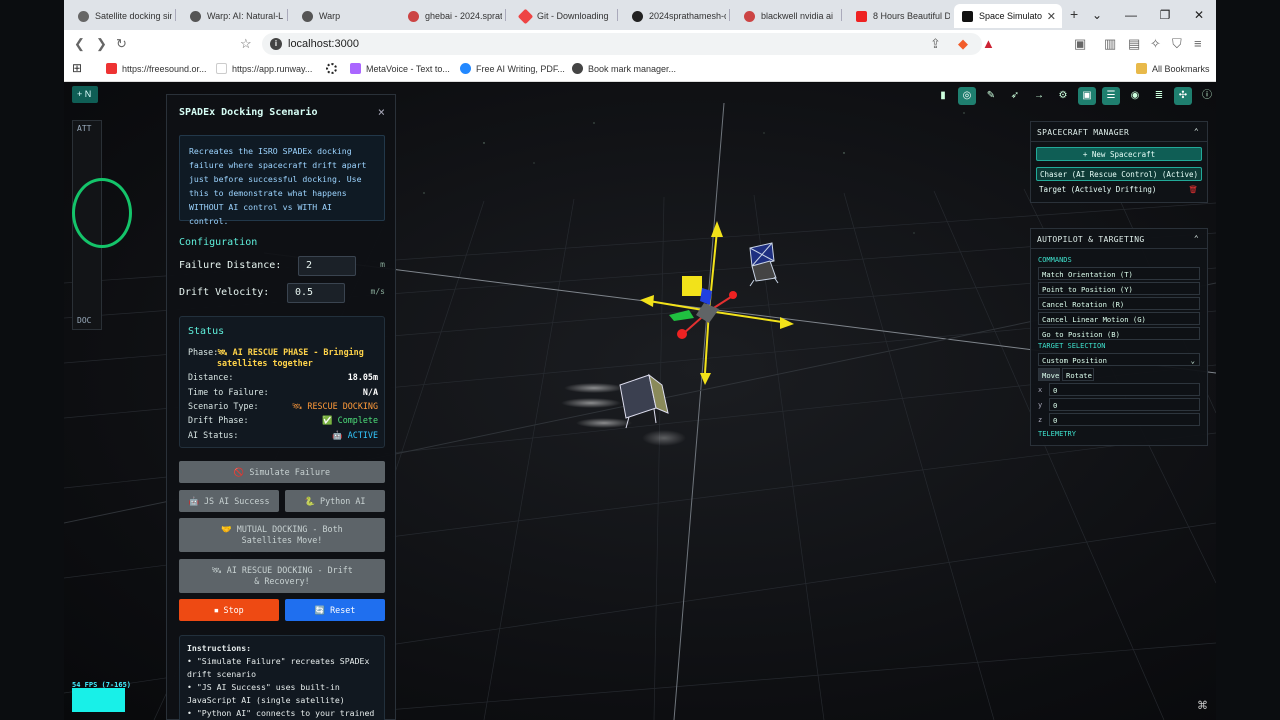 Image resolution: width=1280 pixels, height=720 pixels. What do you see at coordinates (1119, 273) in the screenshot?
I see `match-orientation-button: Match Orientation (T)` at bounding box center [1119, 273].